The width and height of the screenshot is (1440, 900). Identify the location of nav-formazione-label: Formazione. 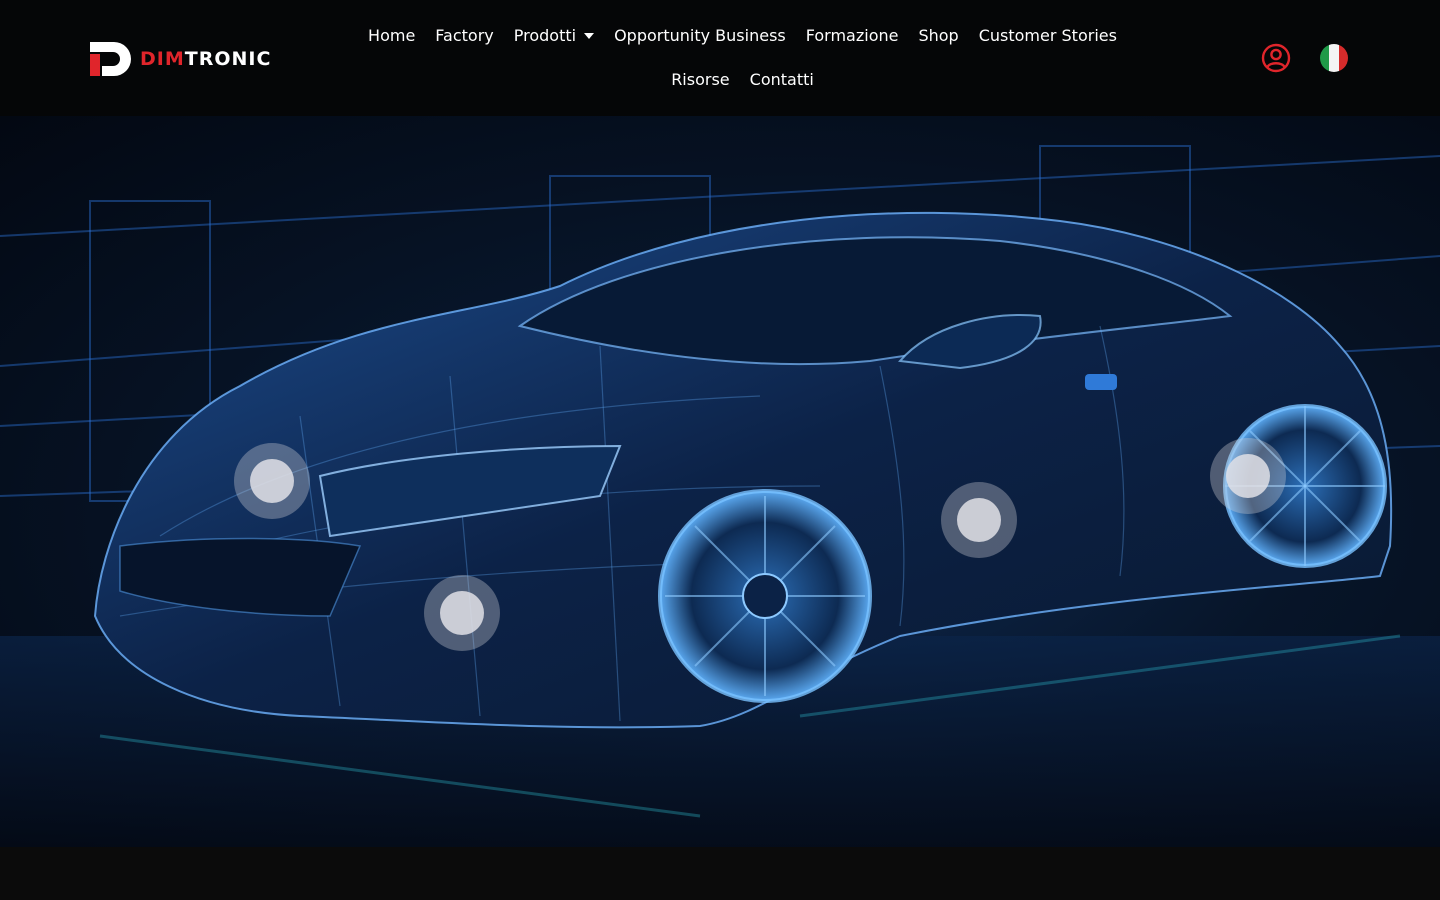
(852, 35).